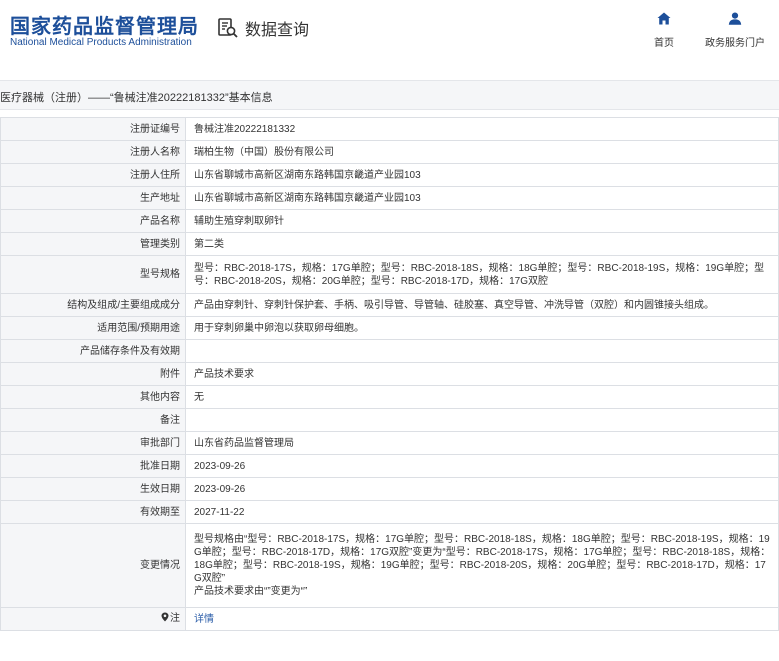 The width and height of the screenshot is (779, 661). I want to click on row-label: 附件, so click(93, 374).